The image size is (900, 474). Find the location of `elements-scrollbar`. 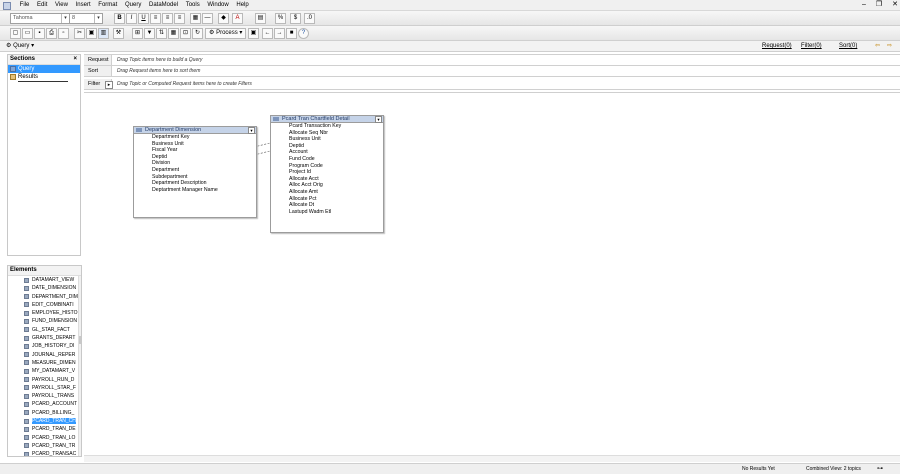

elements-scrollbar is located at coordinates (79, 366).